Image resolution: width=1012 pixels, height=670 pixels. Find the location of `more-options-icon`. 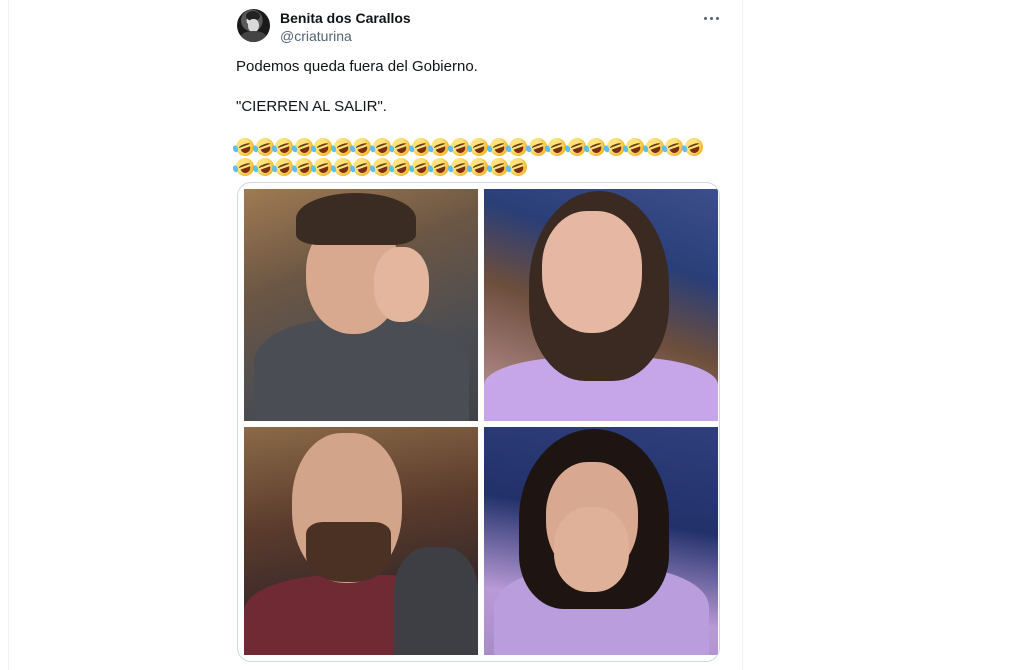

more-options-icon is located at coordinates (711, 18).